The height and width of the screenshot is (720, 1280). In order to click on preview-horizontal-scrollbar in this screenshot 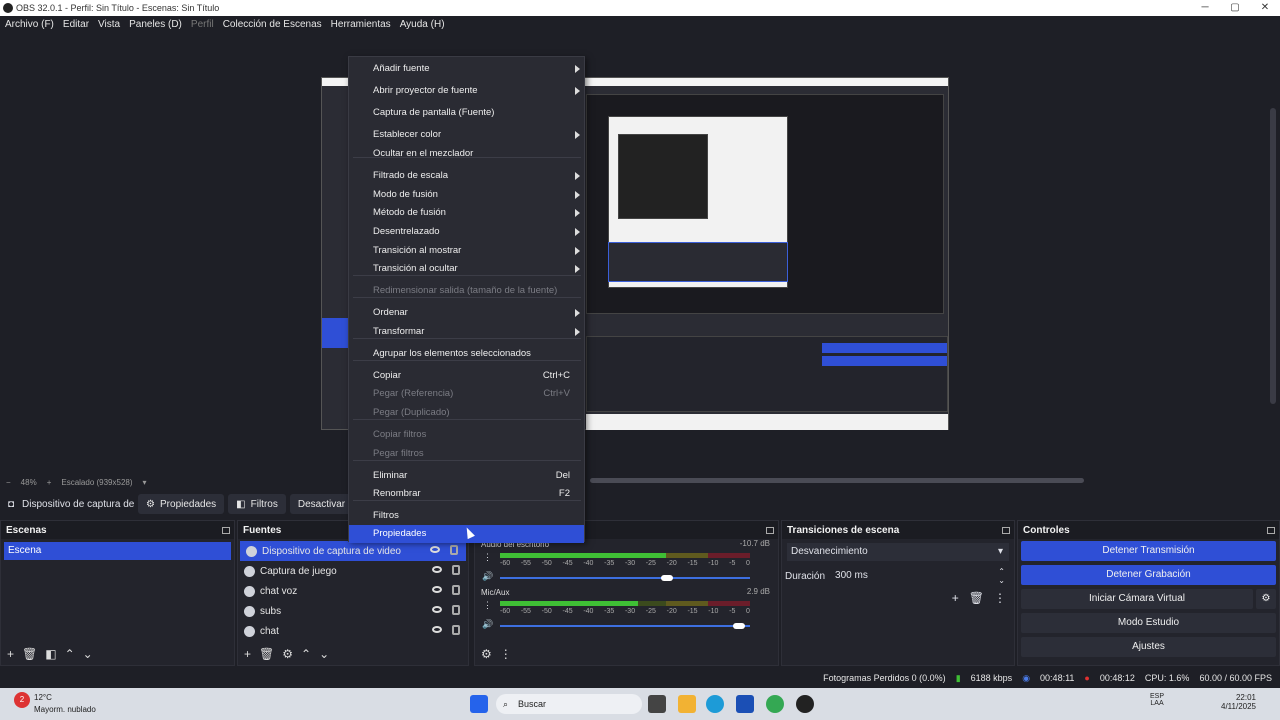, I will do `click(837, 480)`.